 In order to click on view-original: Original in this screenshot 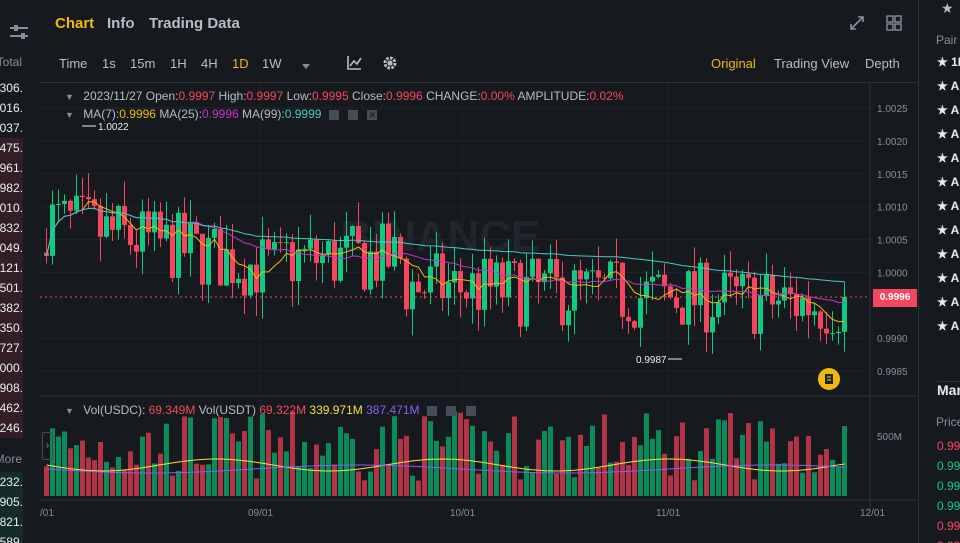, I will do `click(733, 63)`.